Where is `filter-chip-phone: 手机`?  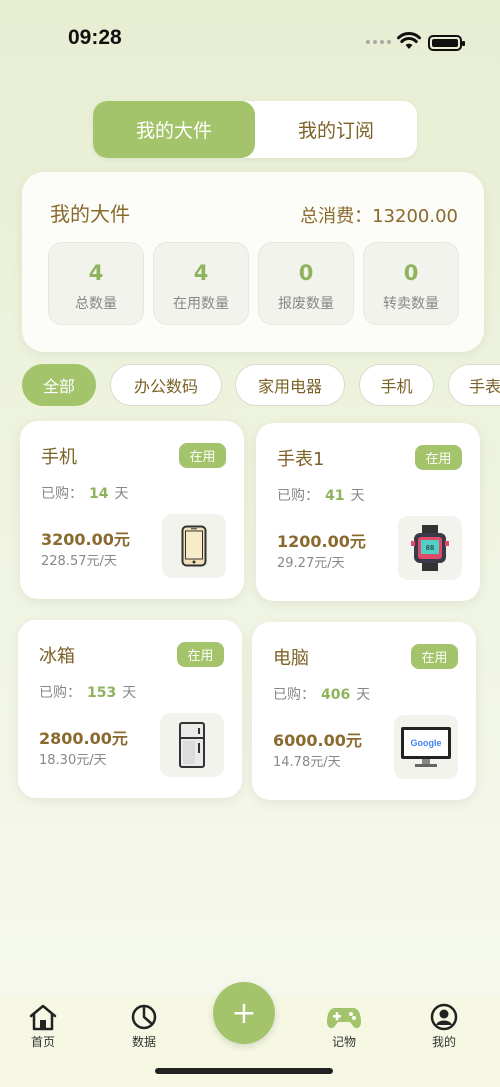 filter-chip-phone: 手机 is located at coordinates (396, 385).